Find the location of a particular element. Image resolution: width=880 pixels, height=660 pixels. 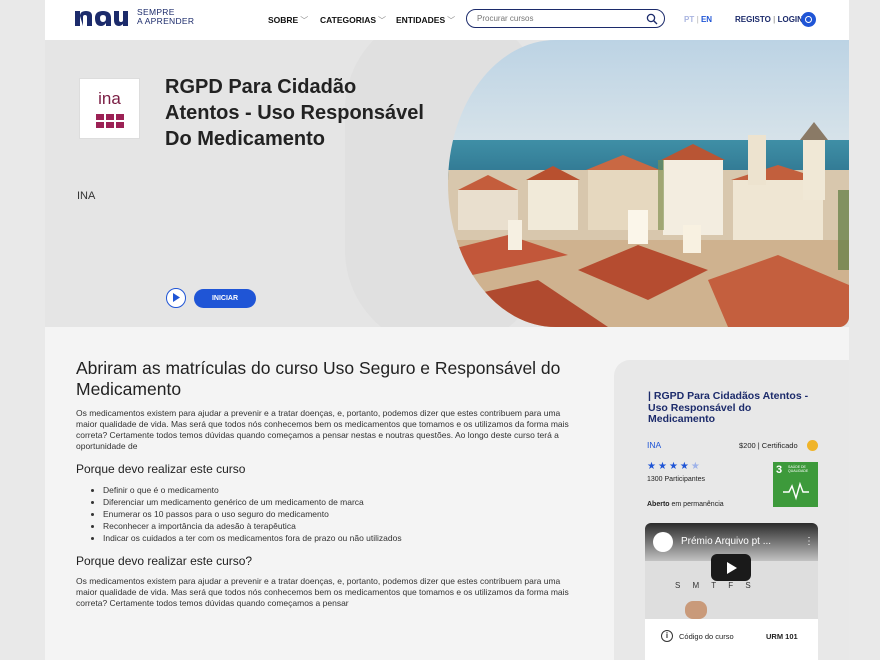

nav-entidades: ENTIDADES ﹀ is located at coordinates (425, 20).